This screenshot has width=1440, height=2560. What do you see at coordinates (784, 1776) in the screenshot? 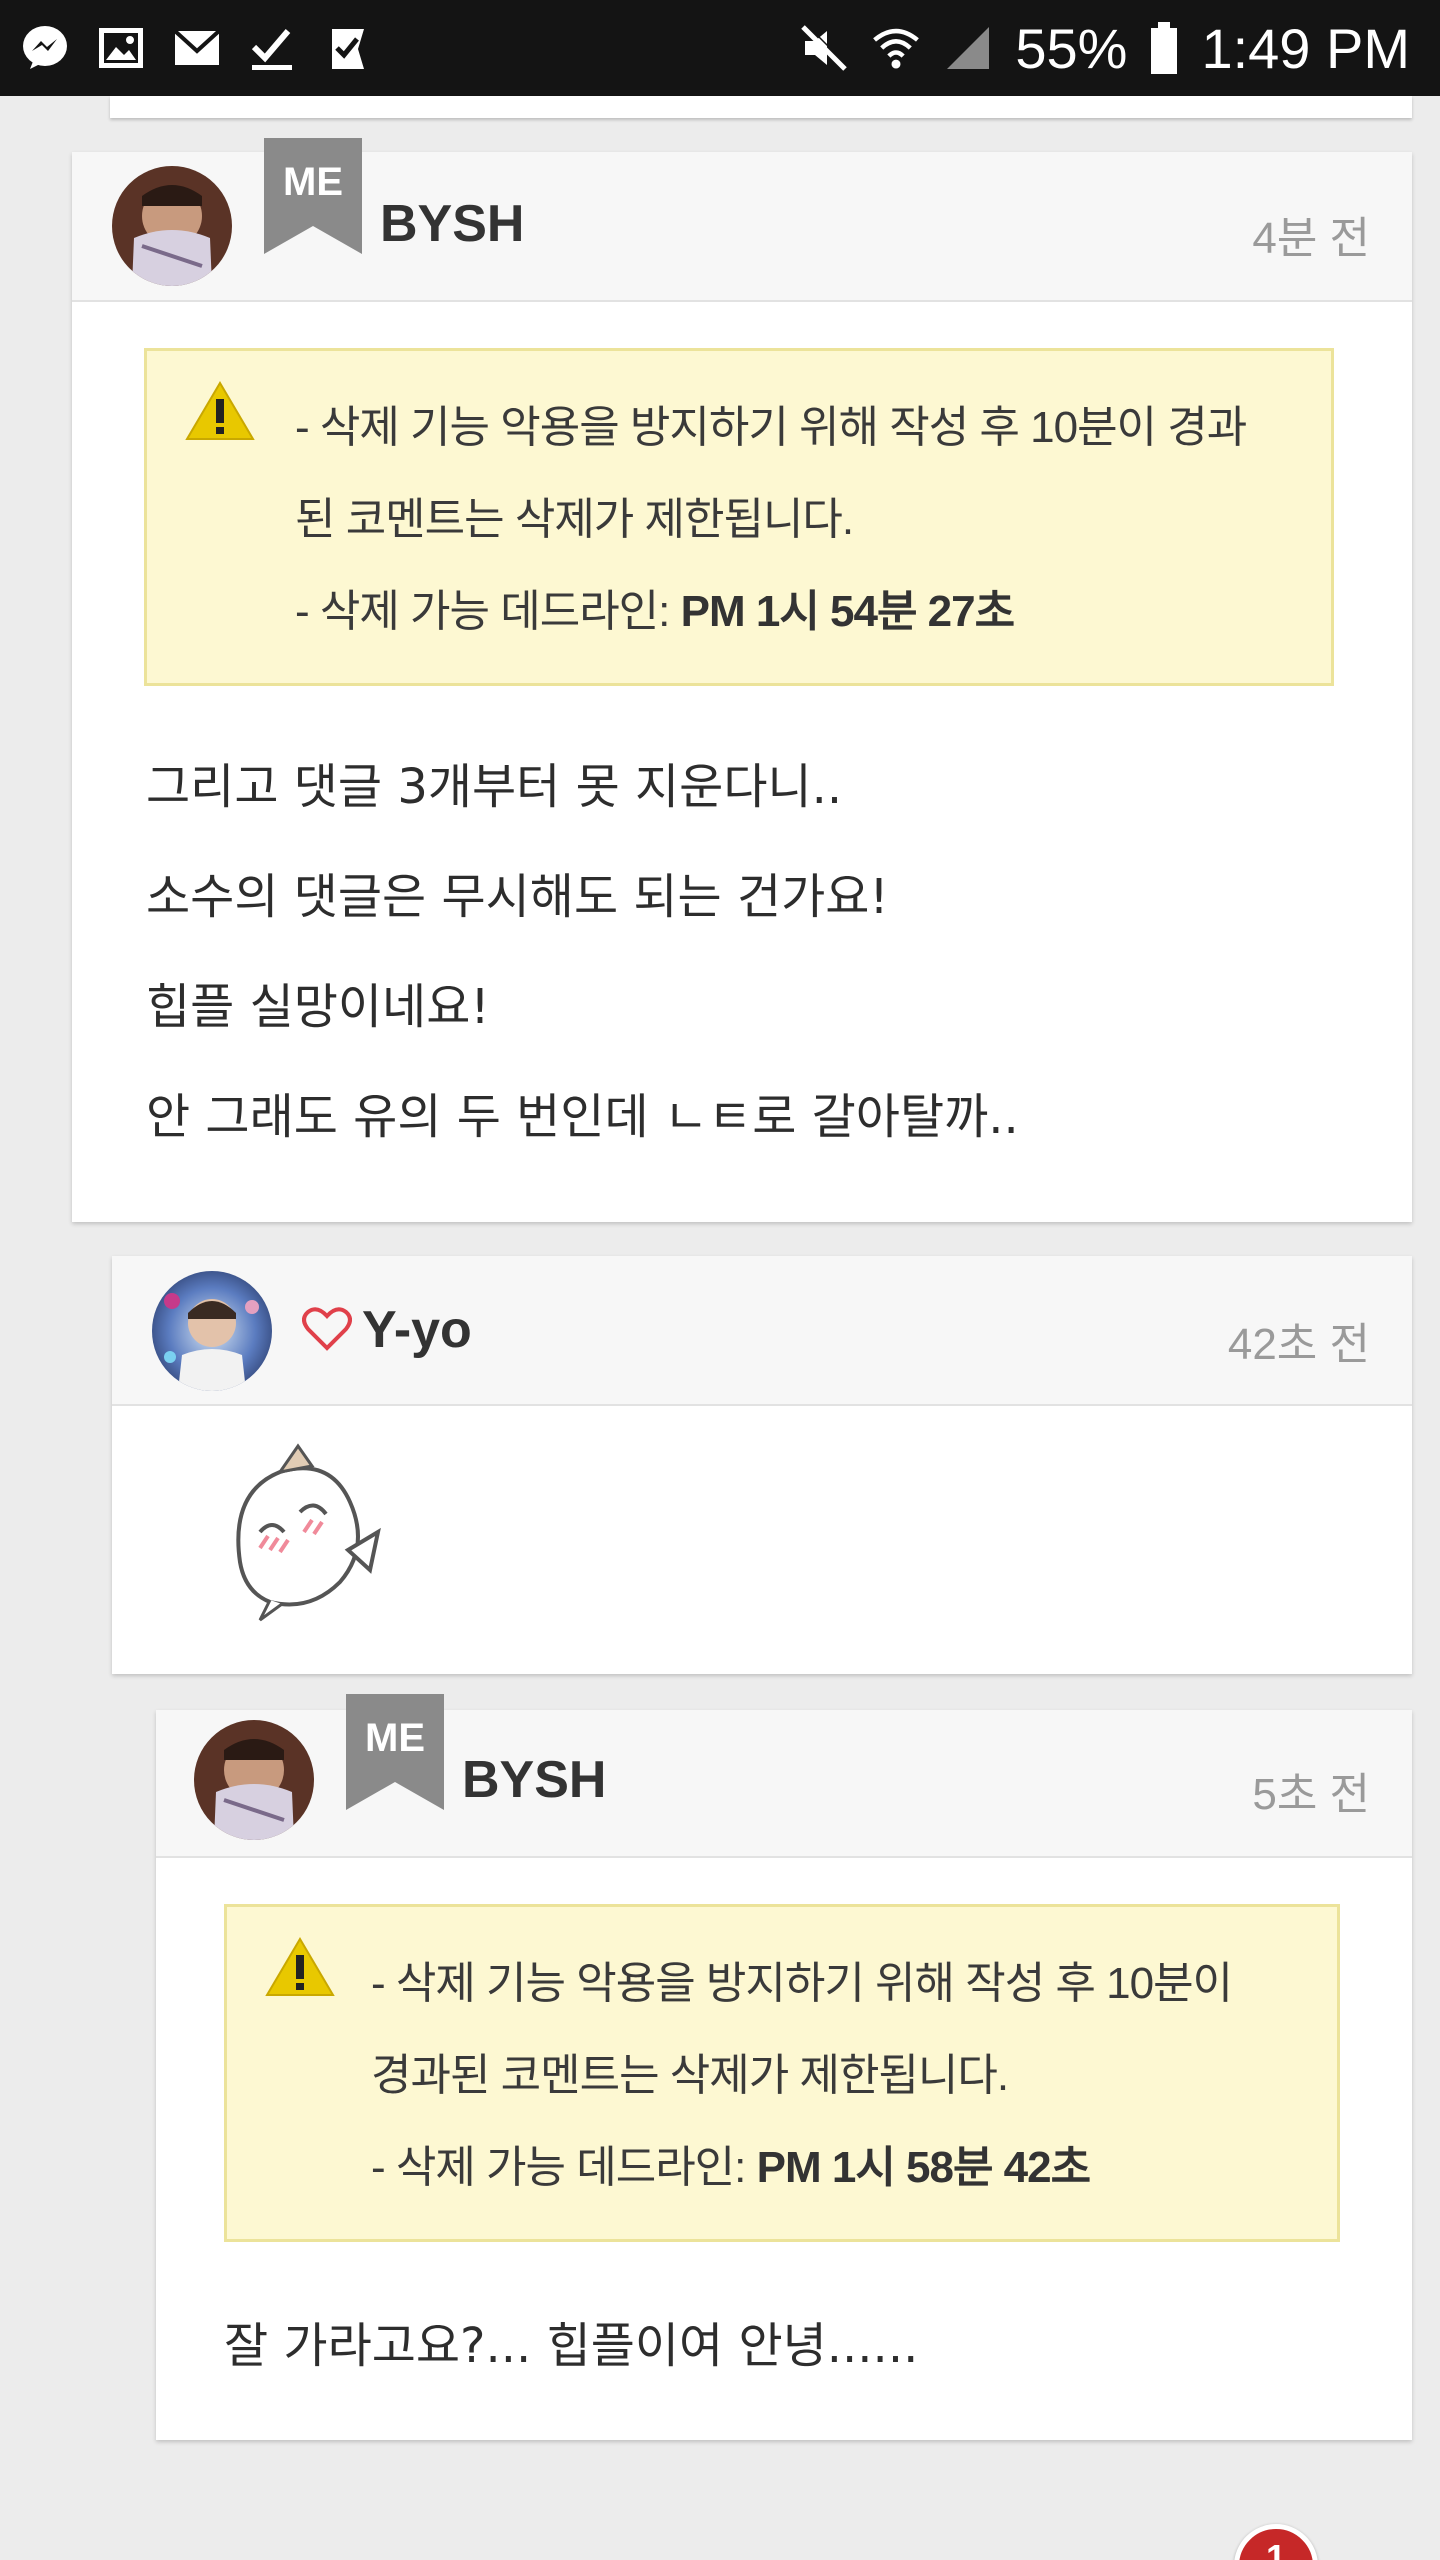
I see `comment-header: ME BYSH 5초 전` at bounding box center [784, 1776].